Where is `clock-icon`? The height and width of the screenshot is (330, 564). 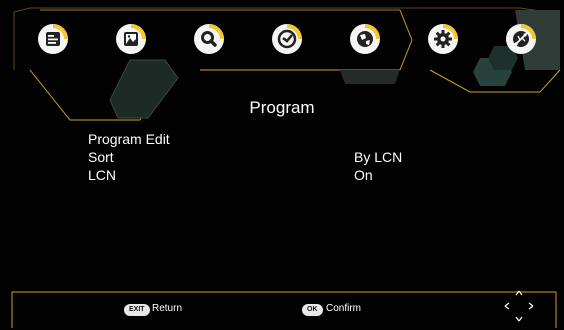
clock-icon is located at coordinates (287, 39).